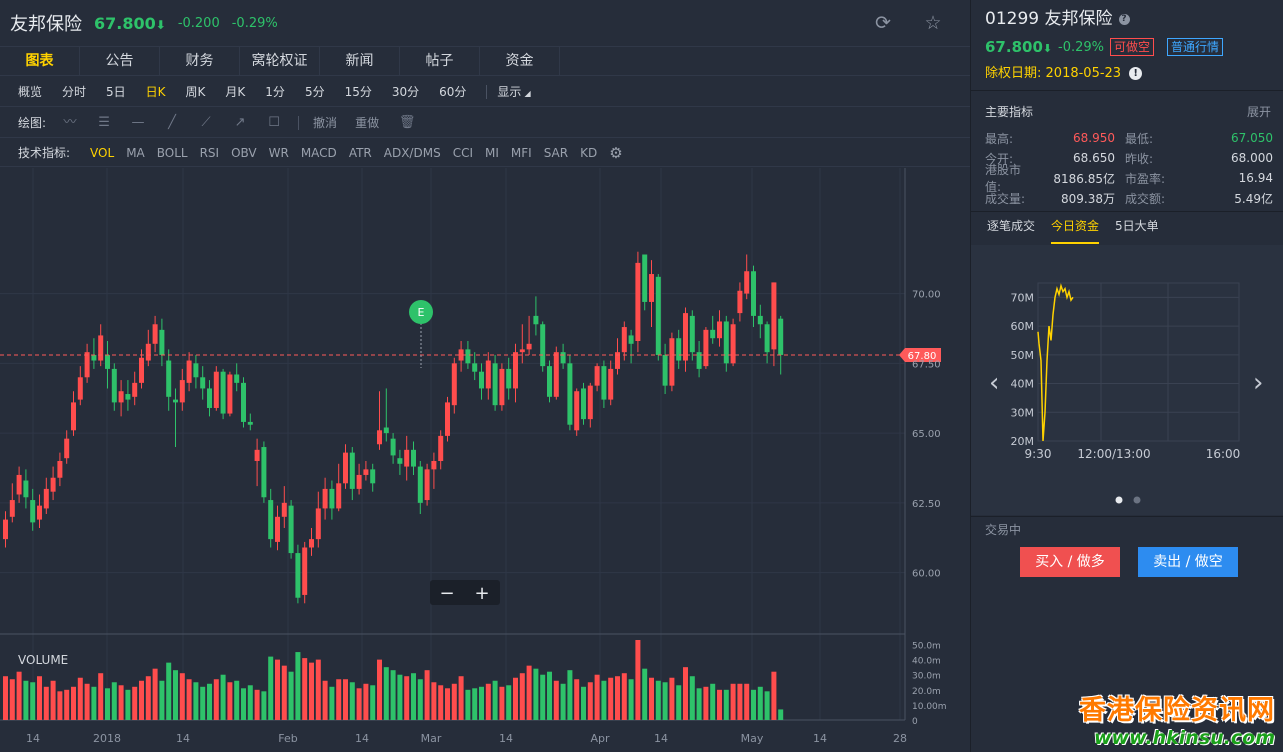 The height and width of the screenshot is (752, 1283). Describe the element at coordinates (70, 122) in the screenshot. I see `polyline-tool-icon: 〰` at that location.